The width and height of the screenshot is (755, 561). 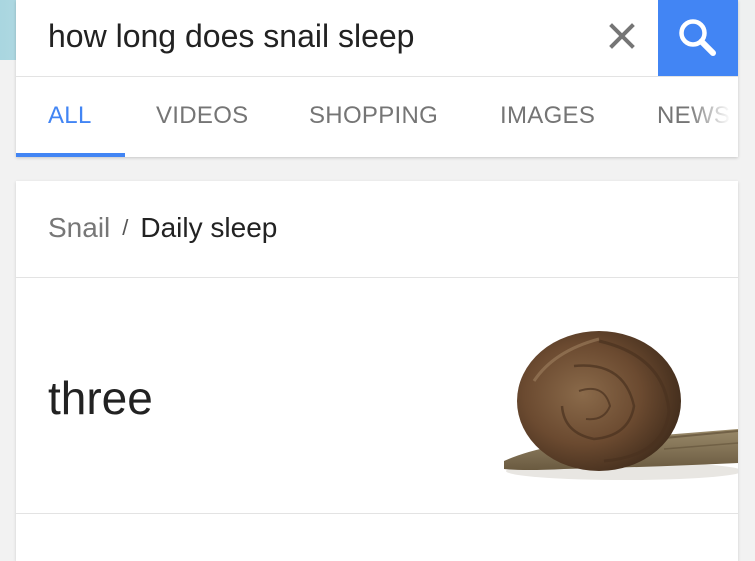 What do you see at coordinates (713, 115) in the screenshot?
I see `tabs-fade-overlay` at bounding box center [713, 115].